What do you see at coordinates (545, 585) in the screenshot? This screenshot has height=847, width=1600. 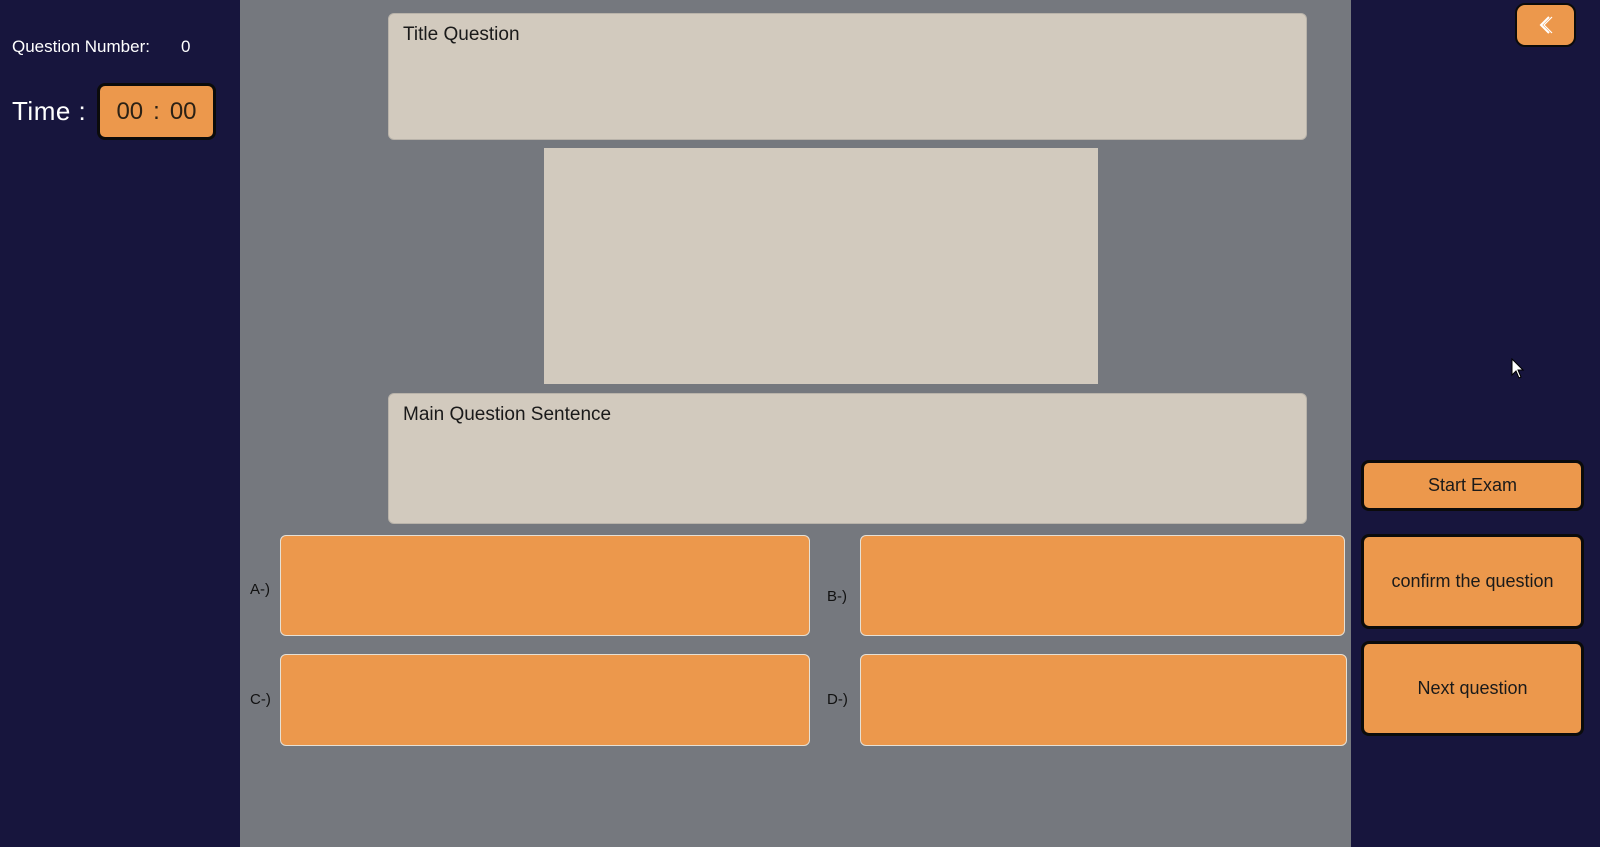 I see `option-a-field` at bounding box center [545, 585].